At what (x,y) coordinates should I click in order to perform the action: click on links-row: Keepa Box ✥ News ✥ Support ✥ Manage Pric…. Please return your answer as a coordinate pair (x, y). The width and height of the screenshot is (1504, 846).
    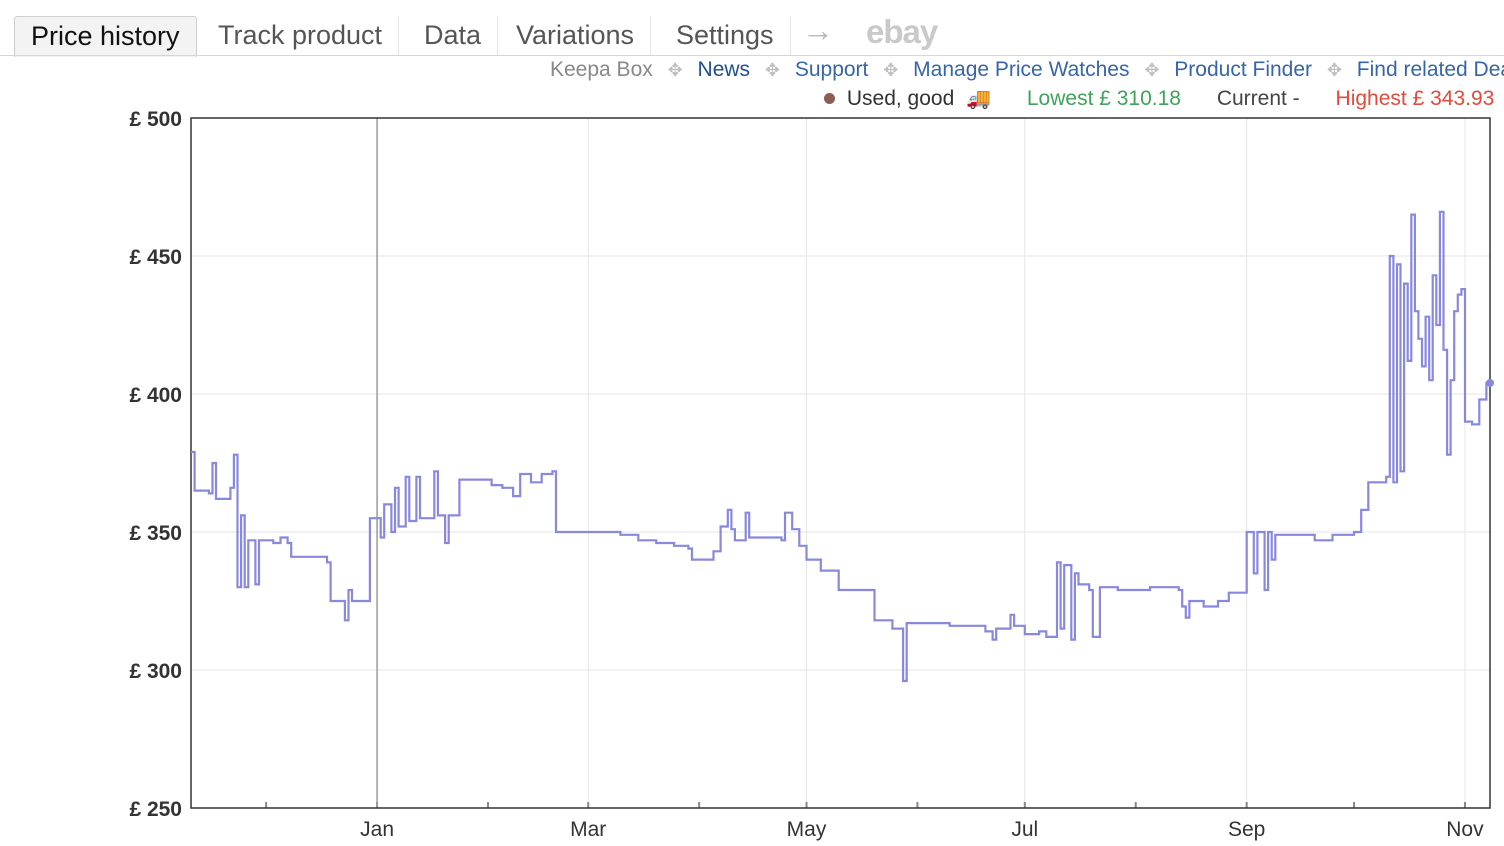
    Looking at the image, I should click on (1027, 72).